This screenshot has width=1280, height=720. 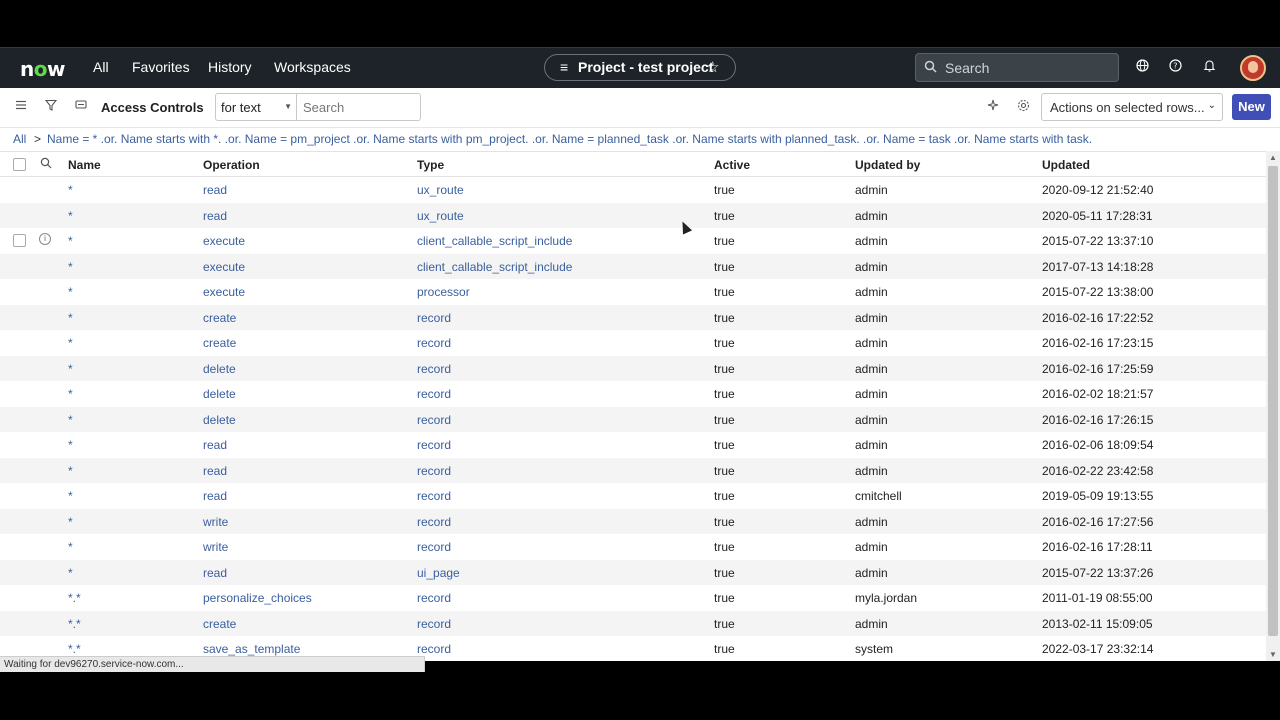 What do you see at coordinates (633, 572) in the screenshot?
I see `table-row: * read ui_page true admin 2015-07-22 13:37:26` at bounding box center [633, 572].